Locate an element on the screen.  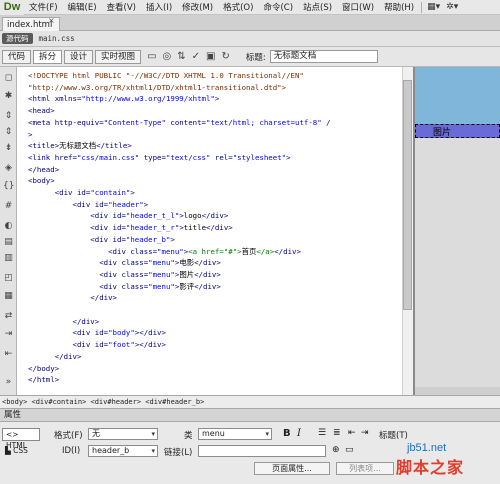
outdent-code-icon: ⇤ is located at coordinates (8, 354).